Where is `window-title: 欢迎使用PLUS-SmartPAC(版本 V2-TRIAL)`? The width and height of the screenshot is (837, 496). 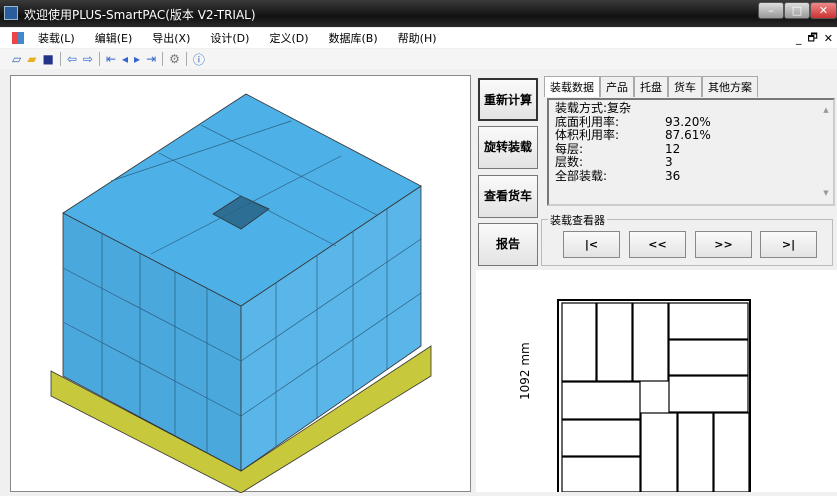 window-title: 欢迎使用PLUS-SmartPAC(版本 V2-TRIAL) is located at coordinates (140, 15).